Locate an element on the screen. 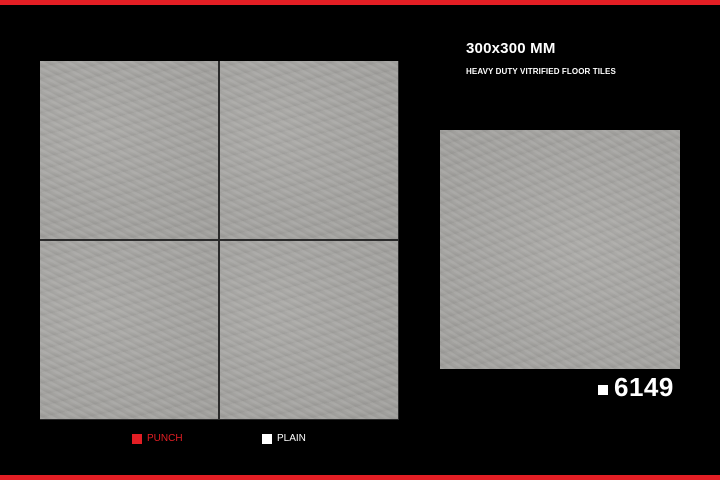 This screenshot has height=480, width=720. legend-plain: PLAIN is located at coordinates (284, 438).